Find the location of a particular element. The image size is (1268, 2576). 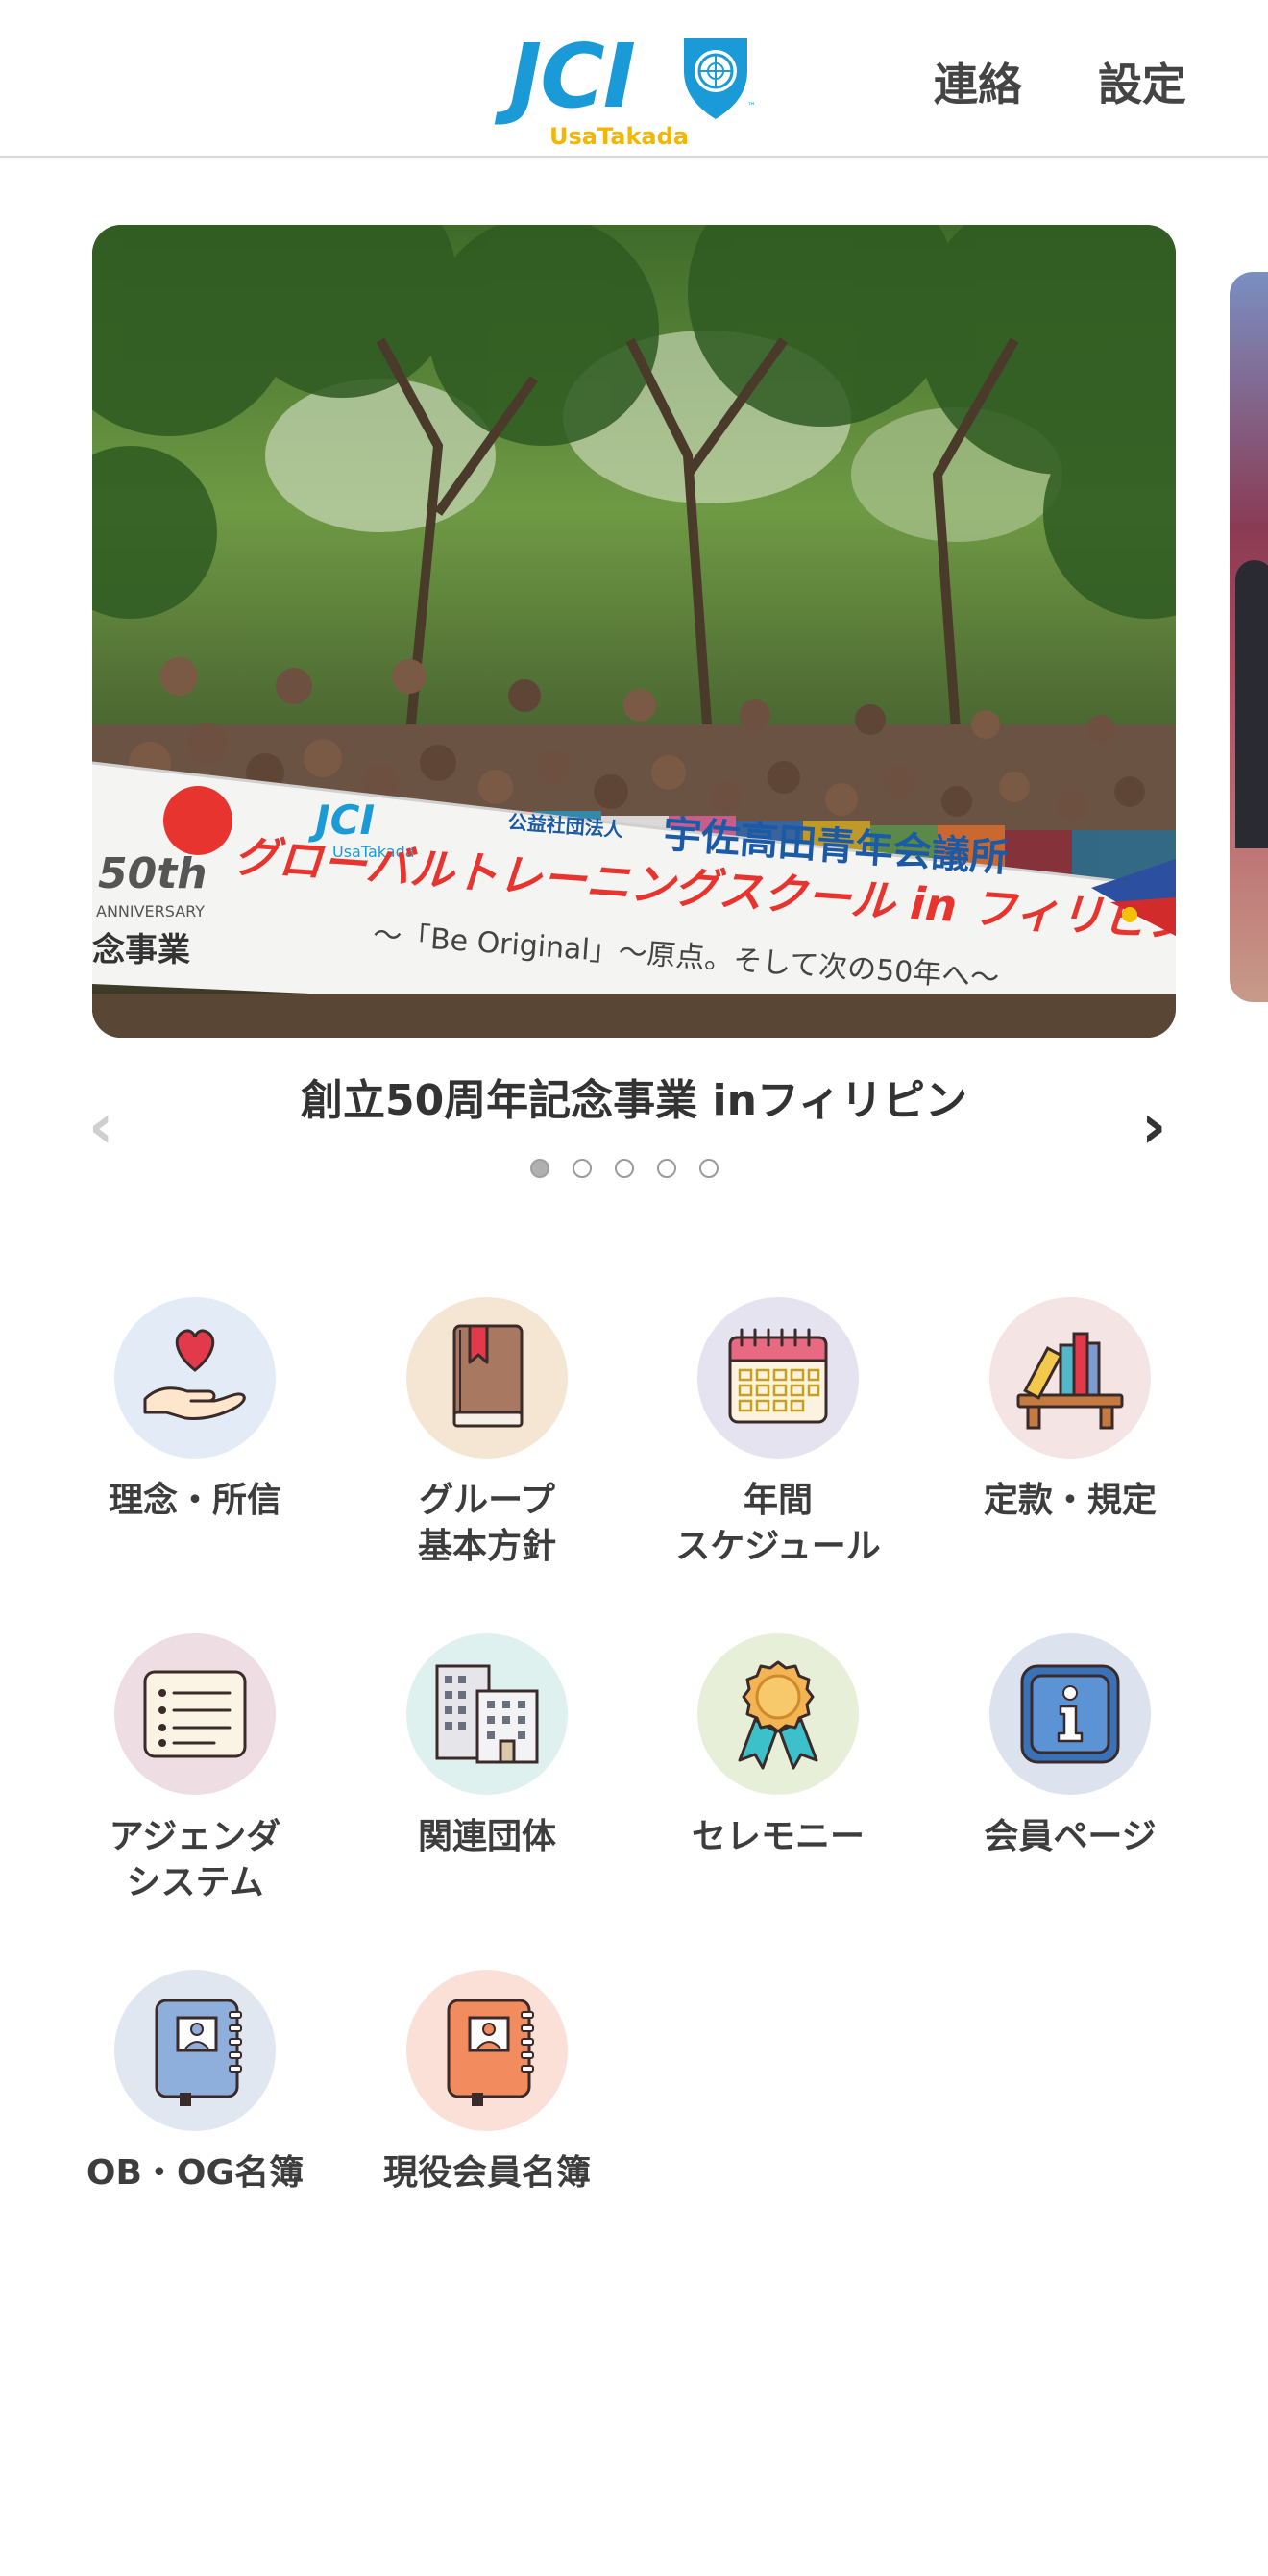

menu-label: 関連団体 is located at coordinates (486, 1836).